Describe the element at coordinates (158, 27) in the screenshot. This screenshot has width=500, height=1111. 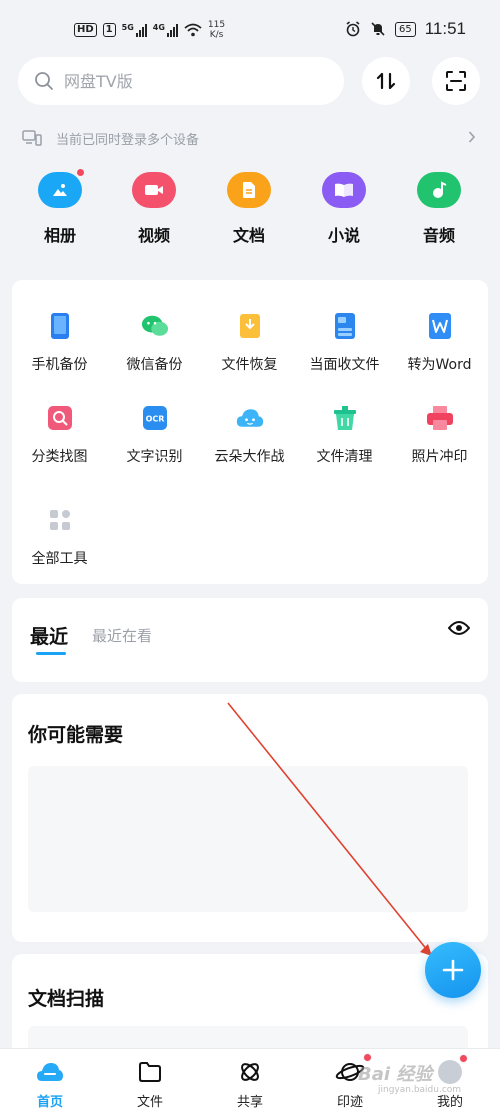
I see `signal-4g-label: 4G` at that location.